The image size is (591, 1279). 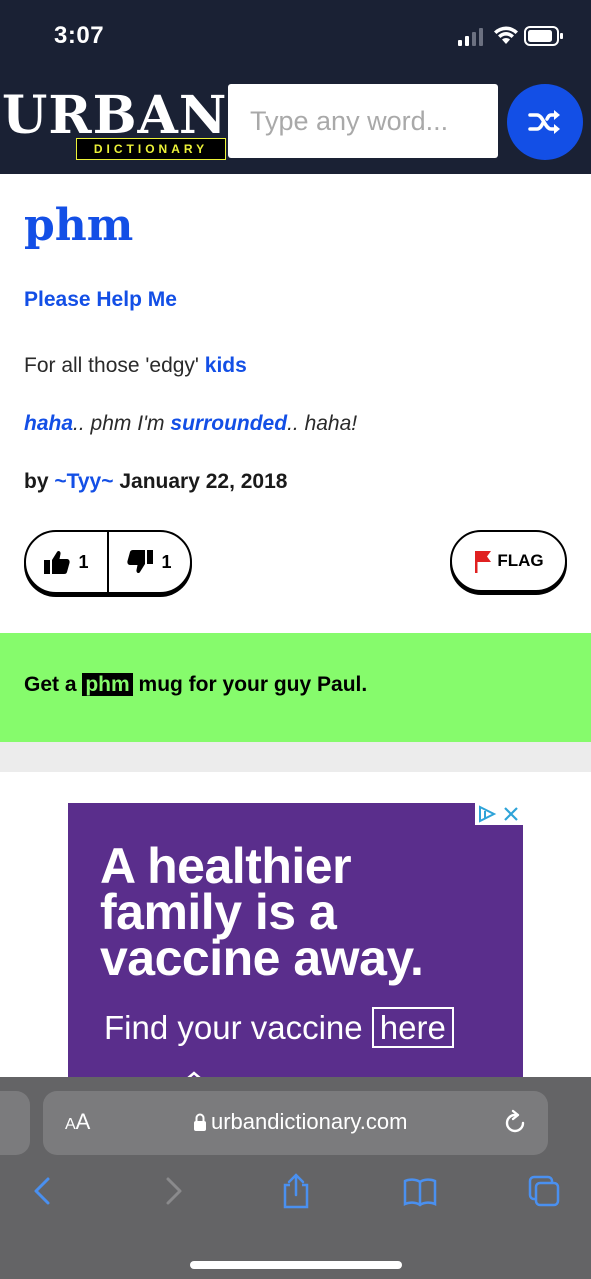 I want to click on example-link-haha: haha, so click(x=48, y=423).